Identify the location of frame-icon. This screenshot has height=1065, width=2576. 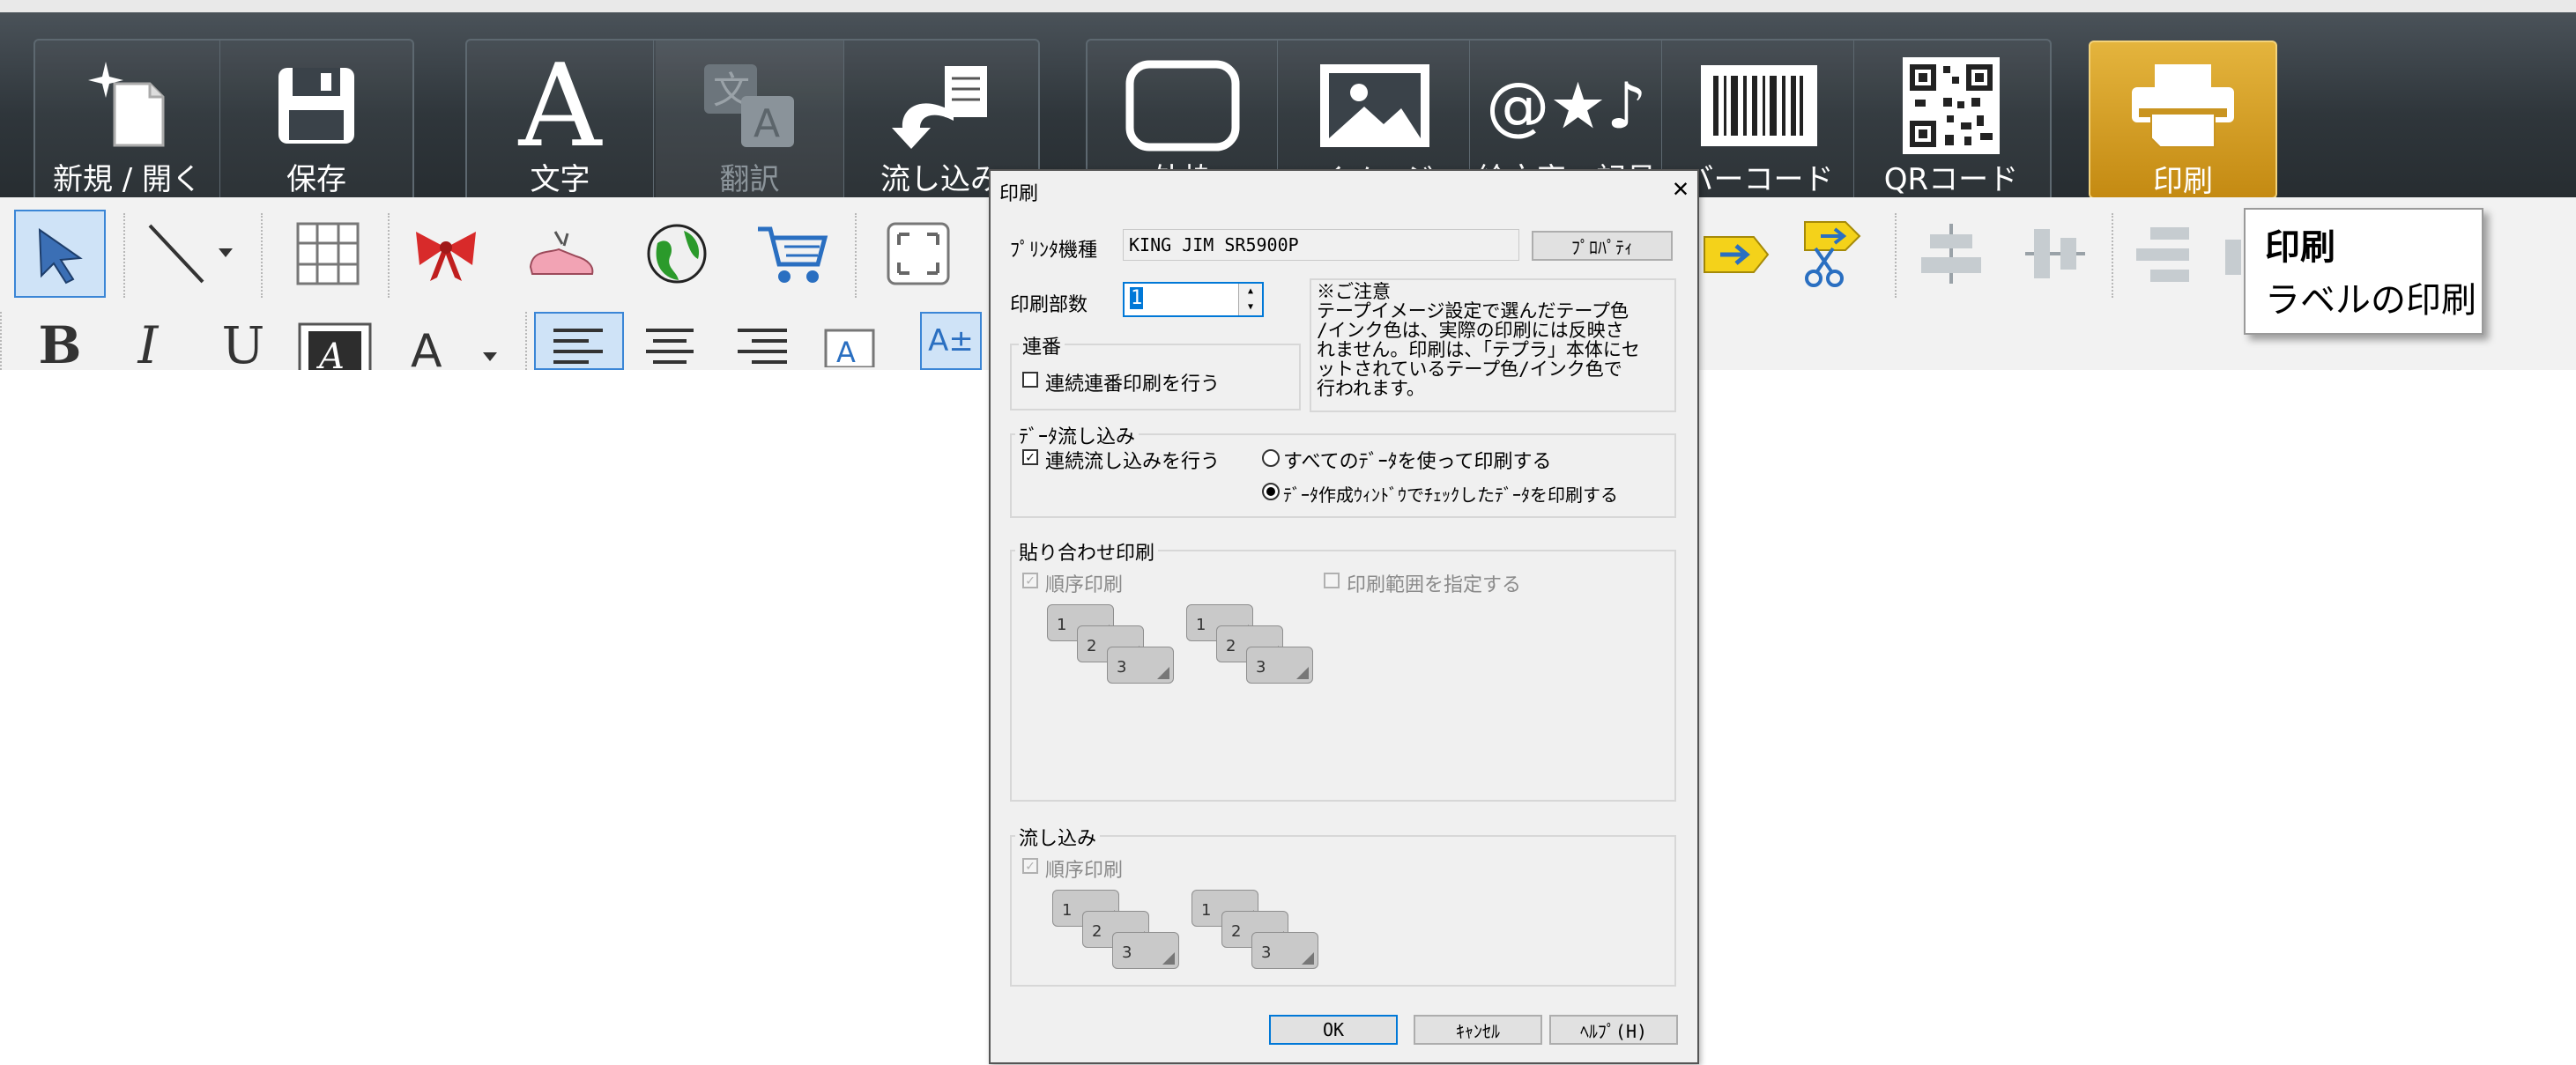
(1182, 106).